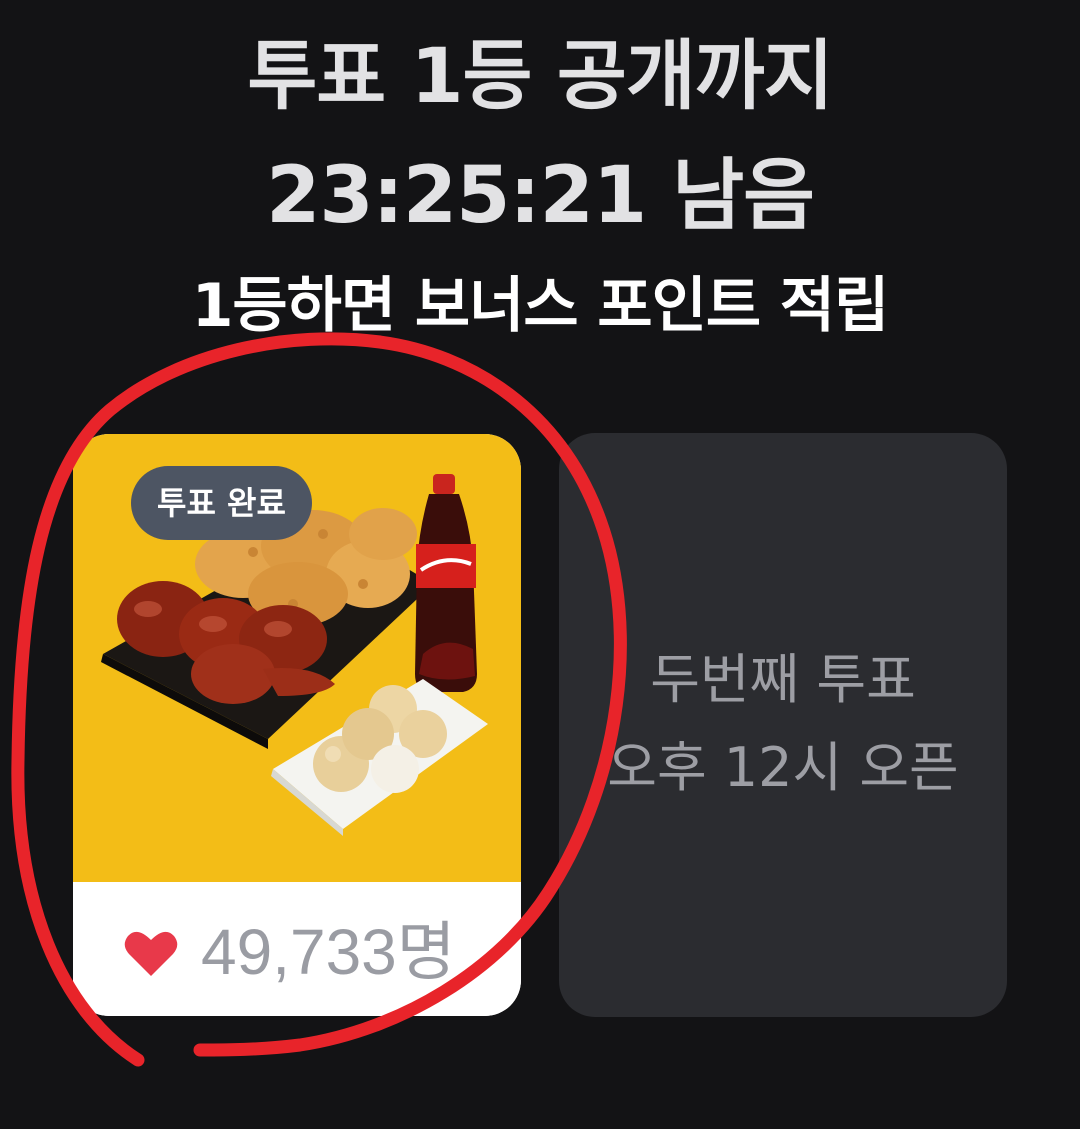 The width and height of the screenshot is (1080, 1129). I want to click on voted-badge: 투표 완료, so click(221, 503).